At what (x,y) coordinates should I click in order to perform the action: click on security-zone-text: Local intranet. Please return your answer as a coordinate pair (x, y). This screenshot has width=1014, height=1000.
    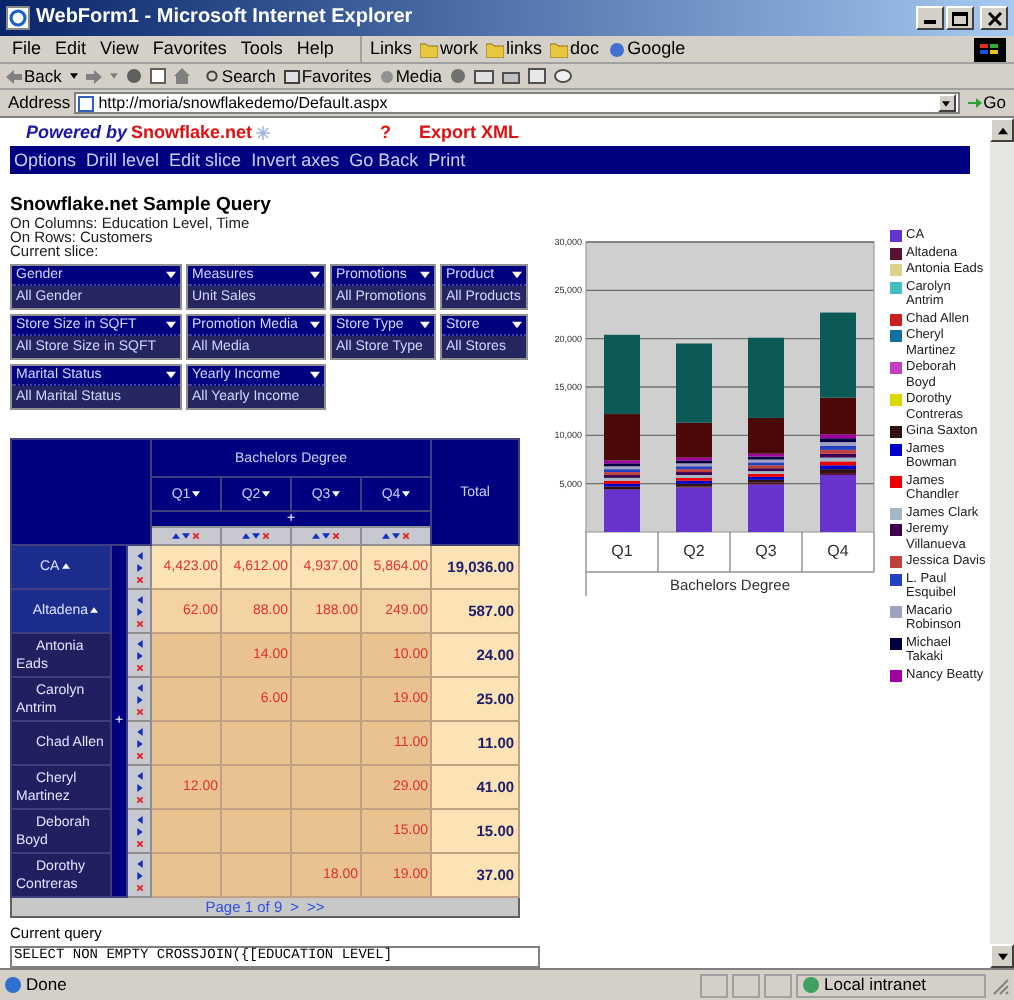
    Looking at the image, I should click on (875, 985).